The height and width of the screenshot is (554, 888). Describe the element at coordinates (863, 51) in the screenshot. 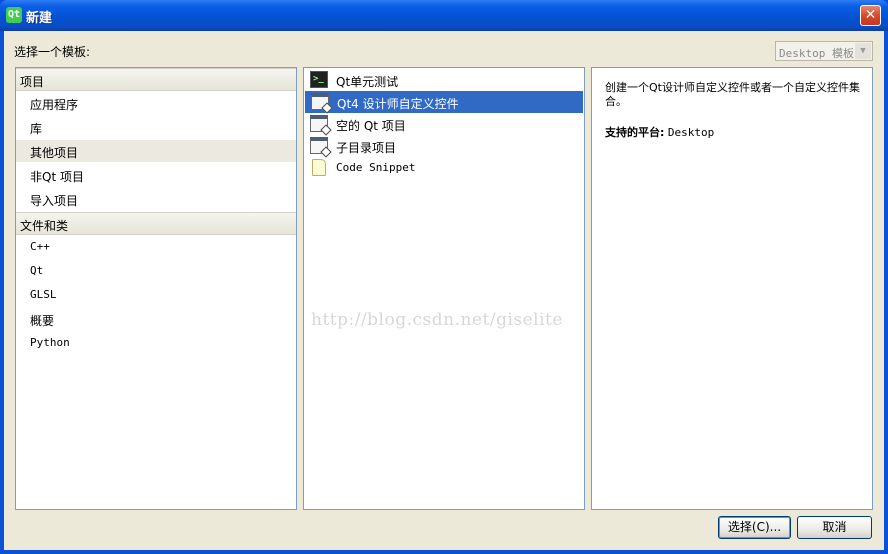

I see `chevron-down-icon: ▼` at that location.